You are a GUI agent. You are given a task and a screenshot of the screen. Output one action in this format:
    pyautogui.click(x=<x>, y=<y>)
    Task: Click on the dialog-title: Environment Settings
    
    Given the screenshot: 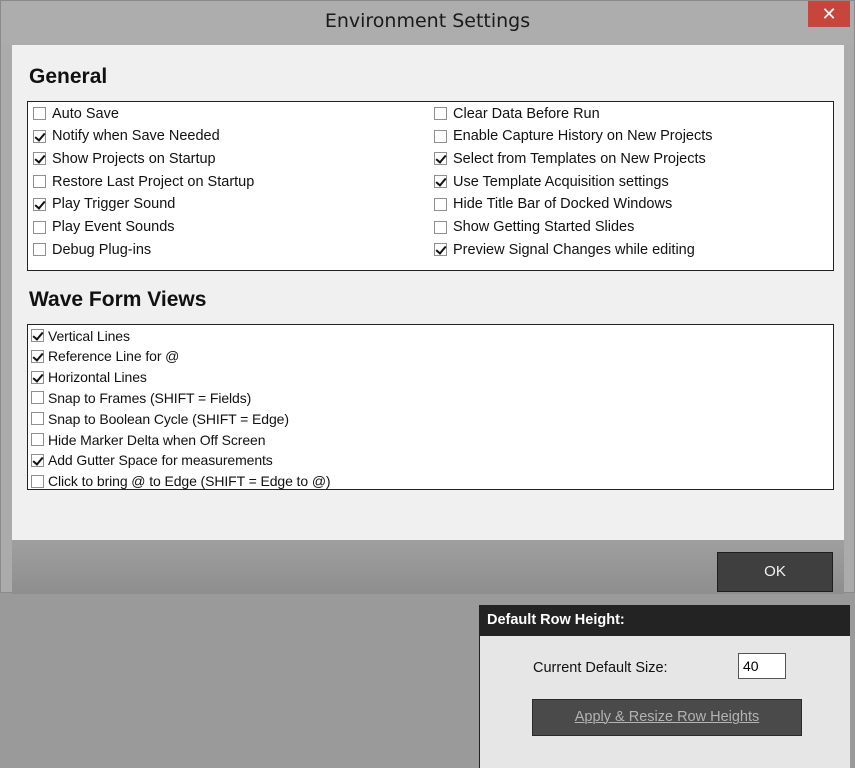 What is the action you would take?
    pyautogui.click(x=427, y=21)
    